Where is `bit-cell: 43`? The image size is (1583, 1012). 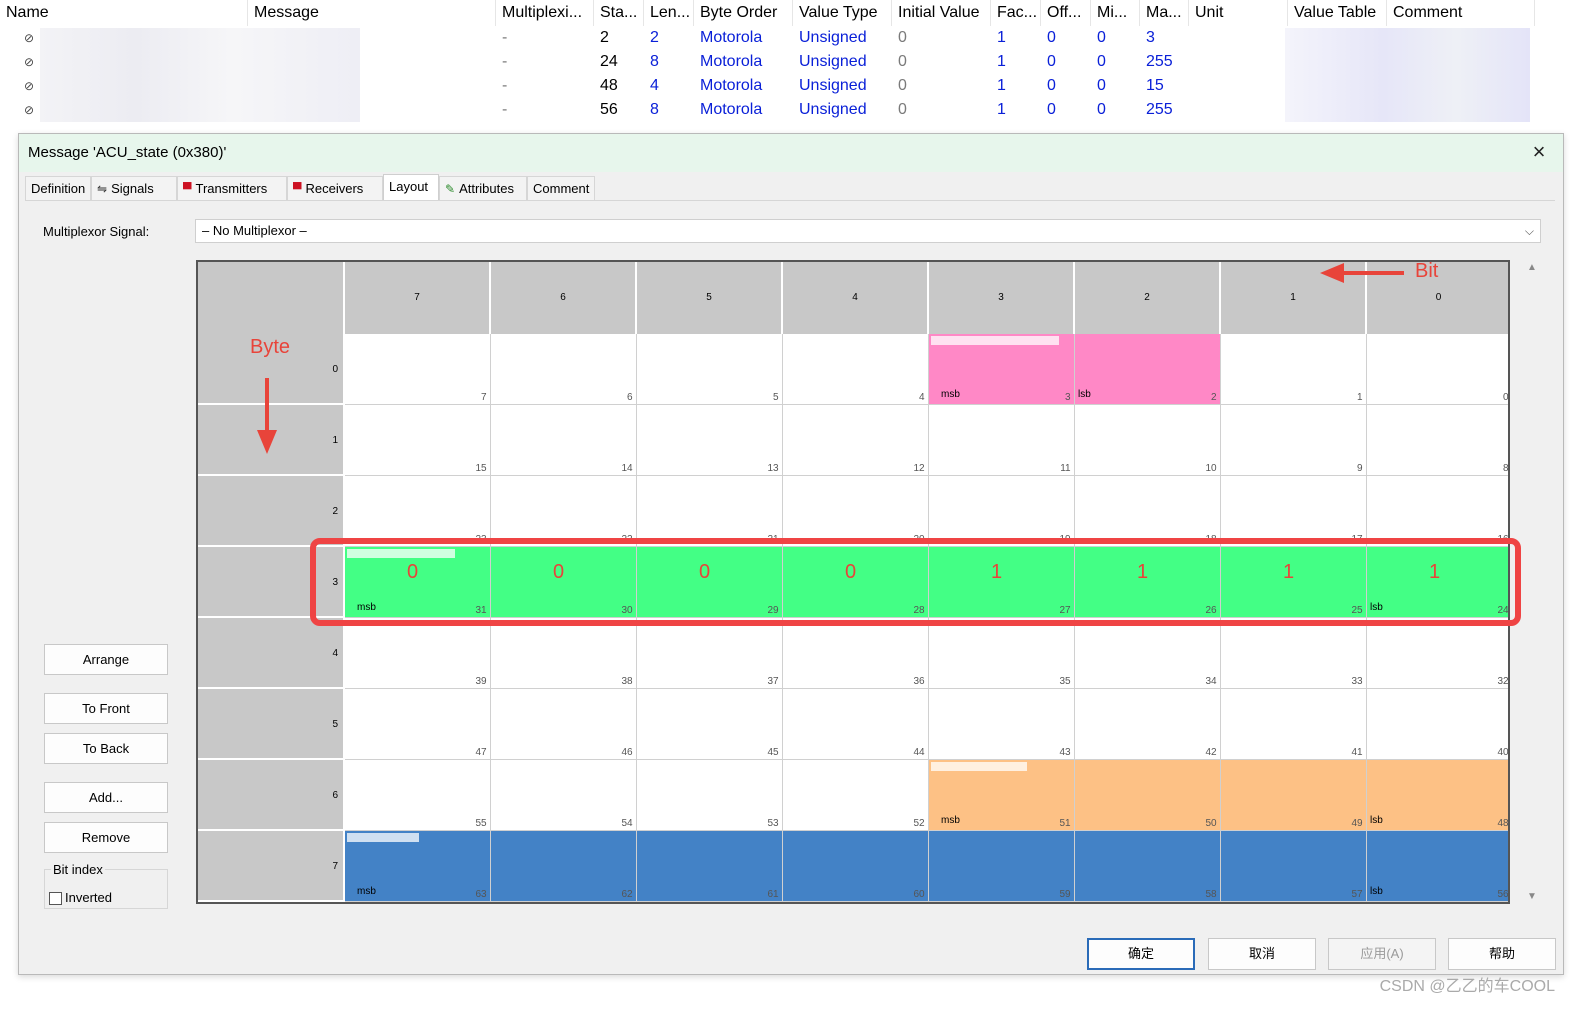
bit-cell: 43 is located at coordinates (1002, 724).